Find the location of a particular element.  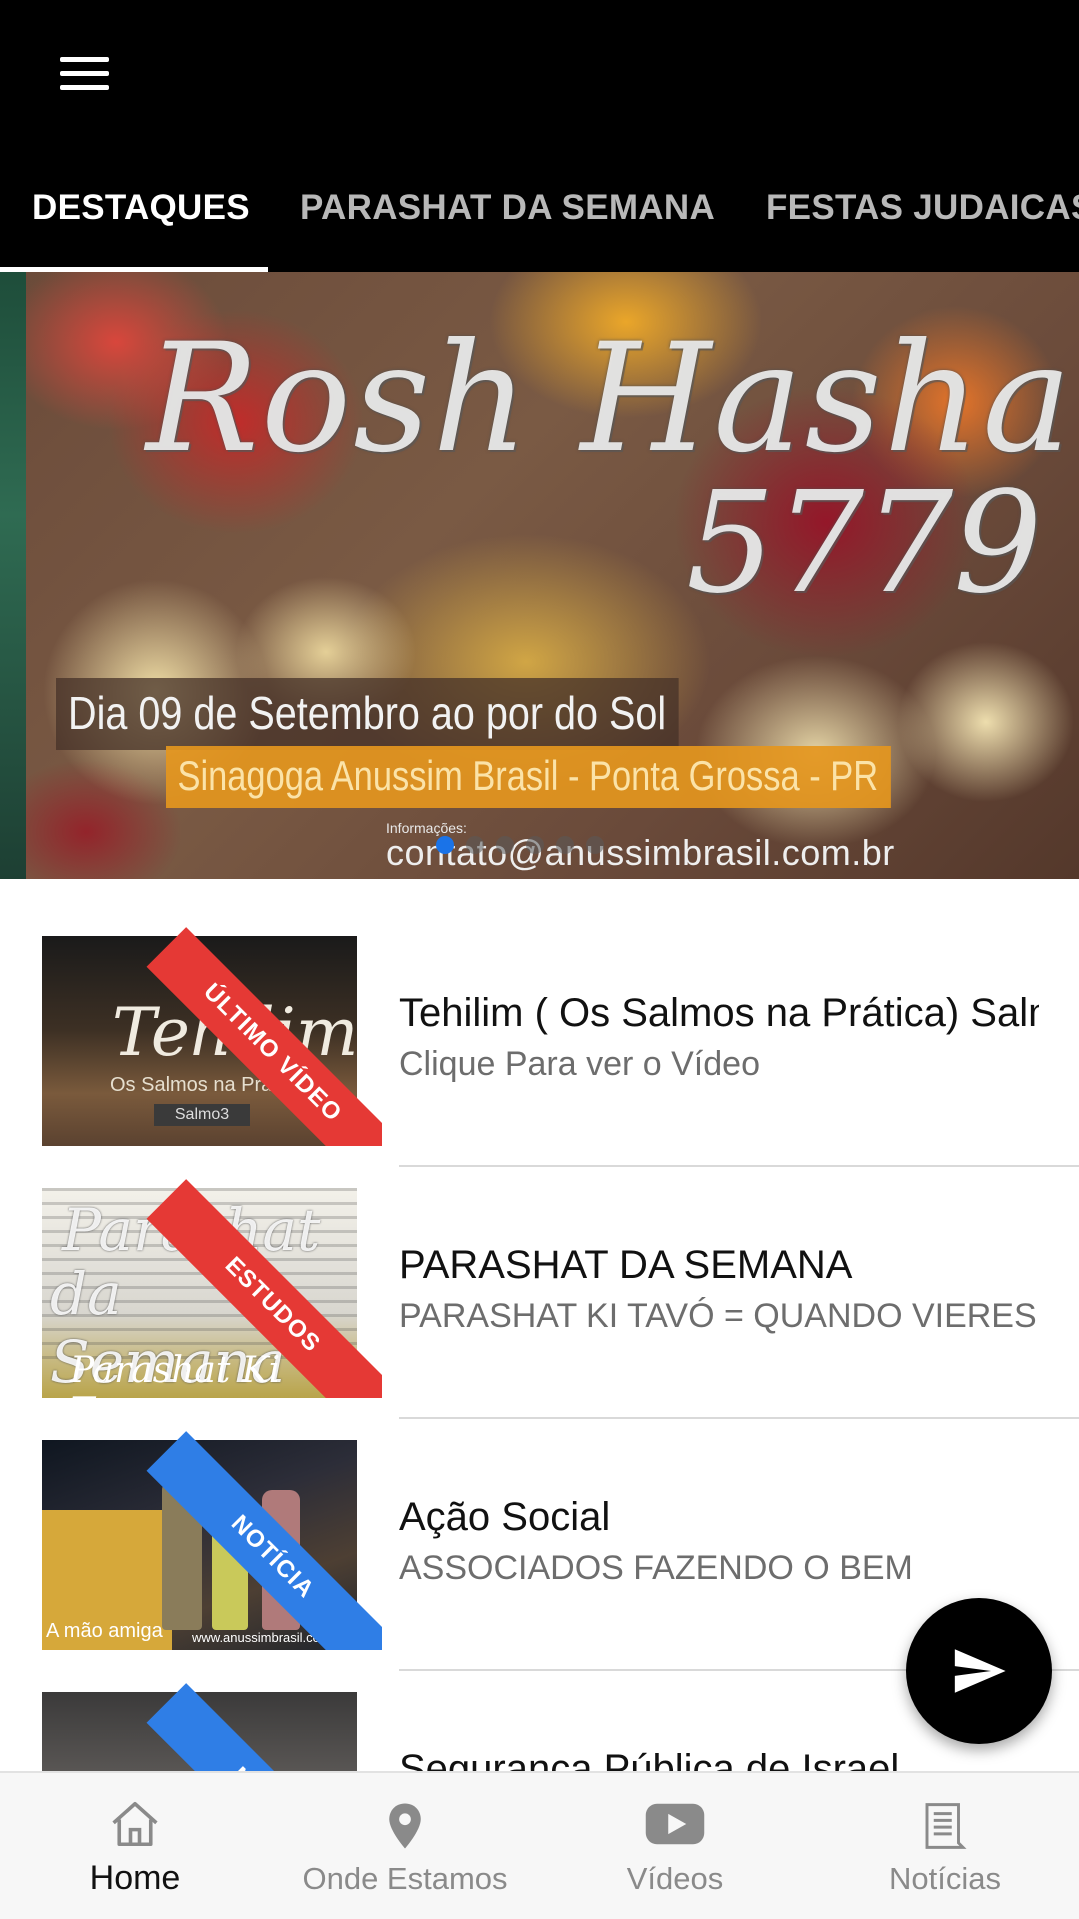

tab-festas-judaicas: FESTAS JUDAICAS is located at coordinates (922, 208).